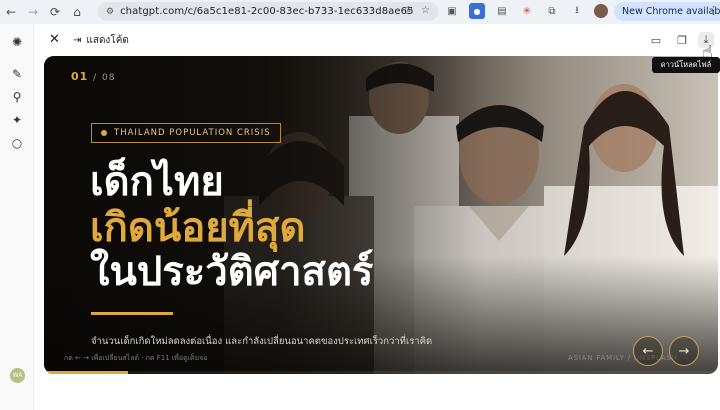  What do you see at coordinates (477, 11) in the screenshot?
I see `blue-extension-icon: ●` at bounding box center [477, 11].